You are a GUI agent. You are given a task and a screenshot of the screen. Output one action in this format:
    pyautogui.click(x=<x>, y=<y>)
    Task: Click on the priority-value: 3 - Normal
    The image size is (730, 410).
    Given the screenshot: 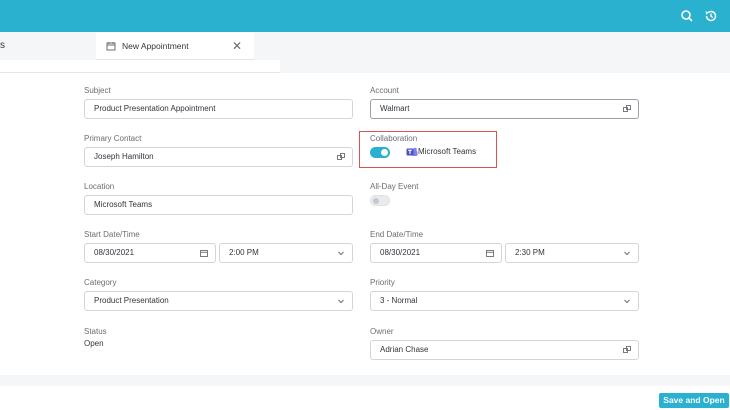 What is the action you would take?
    pyautogui.click(x=399, y=300)
    